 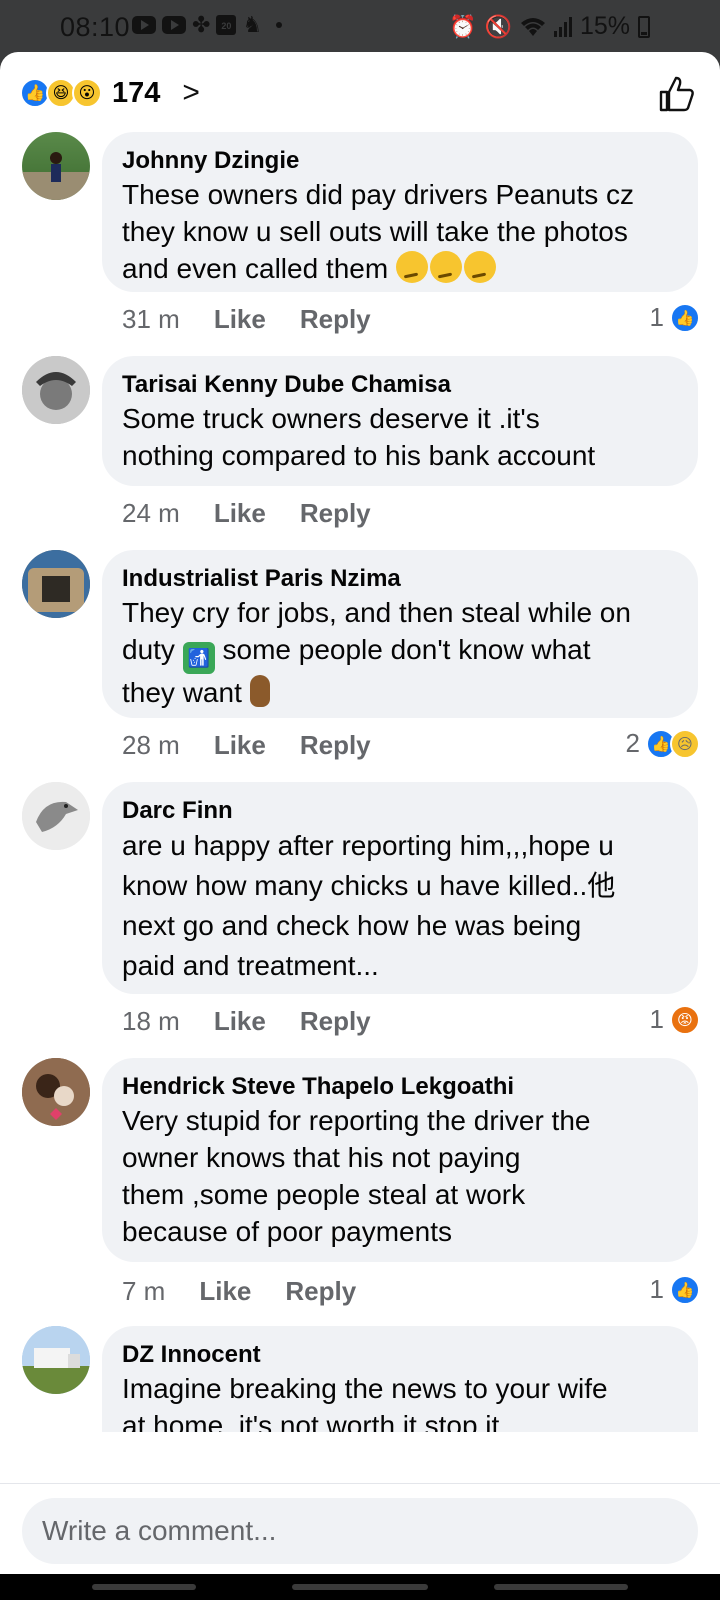 What do you see at coordinates (685, 743) in the screenshot?
I see `sad-reaction-icon: 😥` at bounding box center [685, 743].